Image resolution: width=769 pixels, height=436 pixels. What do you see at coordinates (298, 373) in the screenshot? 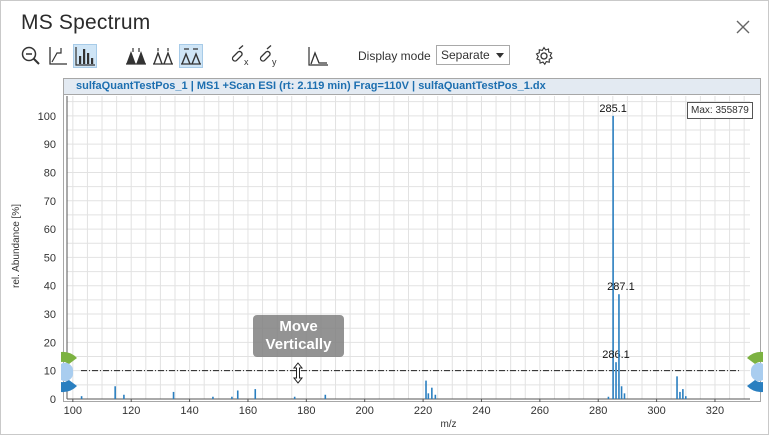
I see `move-vertical-cursor-icon` at bounding box center [298, 373].